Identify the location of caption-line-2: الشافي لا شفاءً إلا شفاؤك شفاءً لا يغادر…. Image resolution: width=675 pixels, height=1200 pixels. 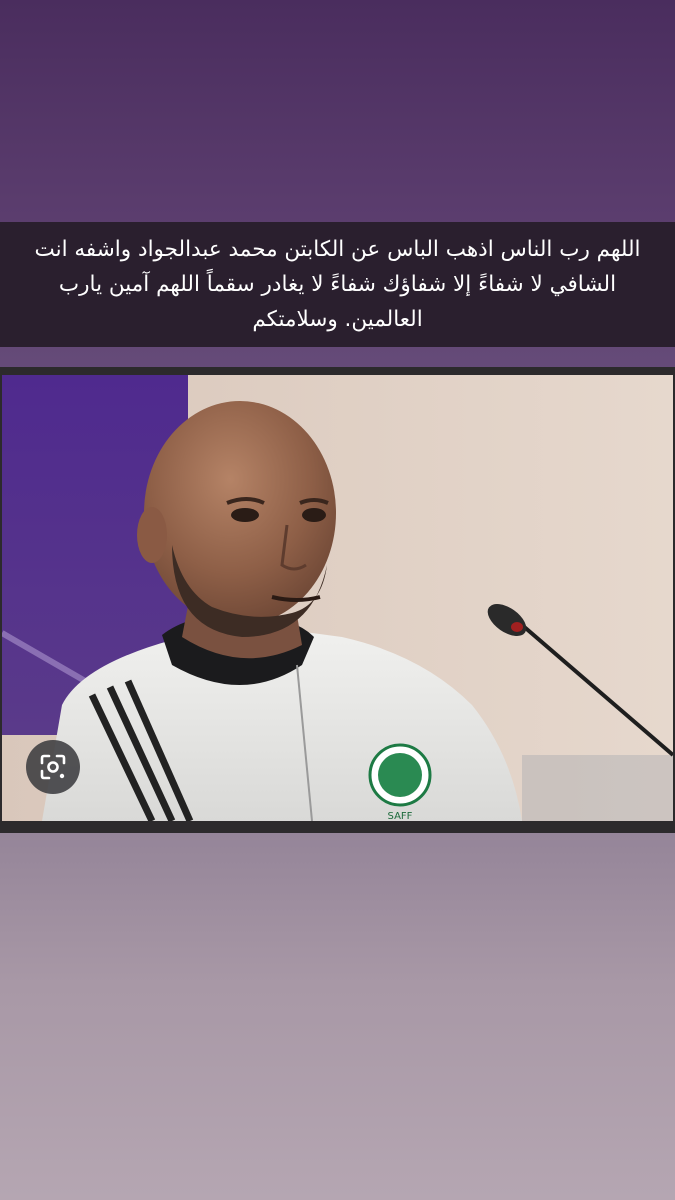
(337, 284).